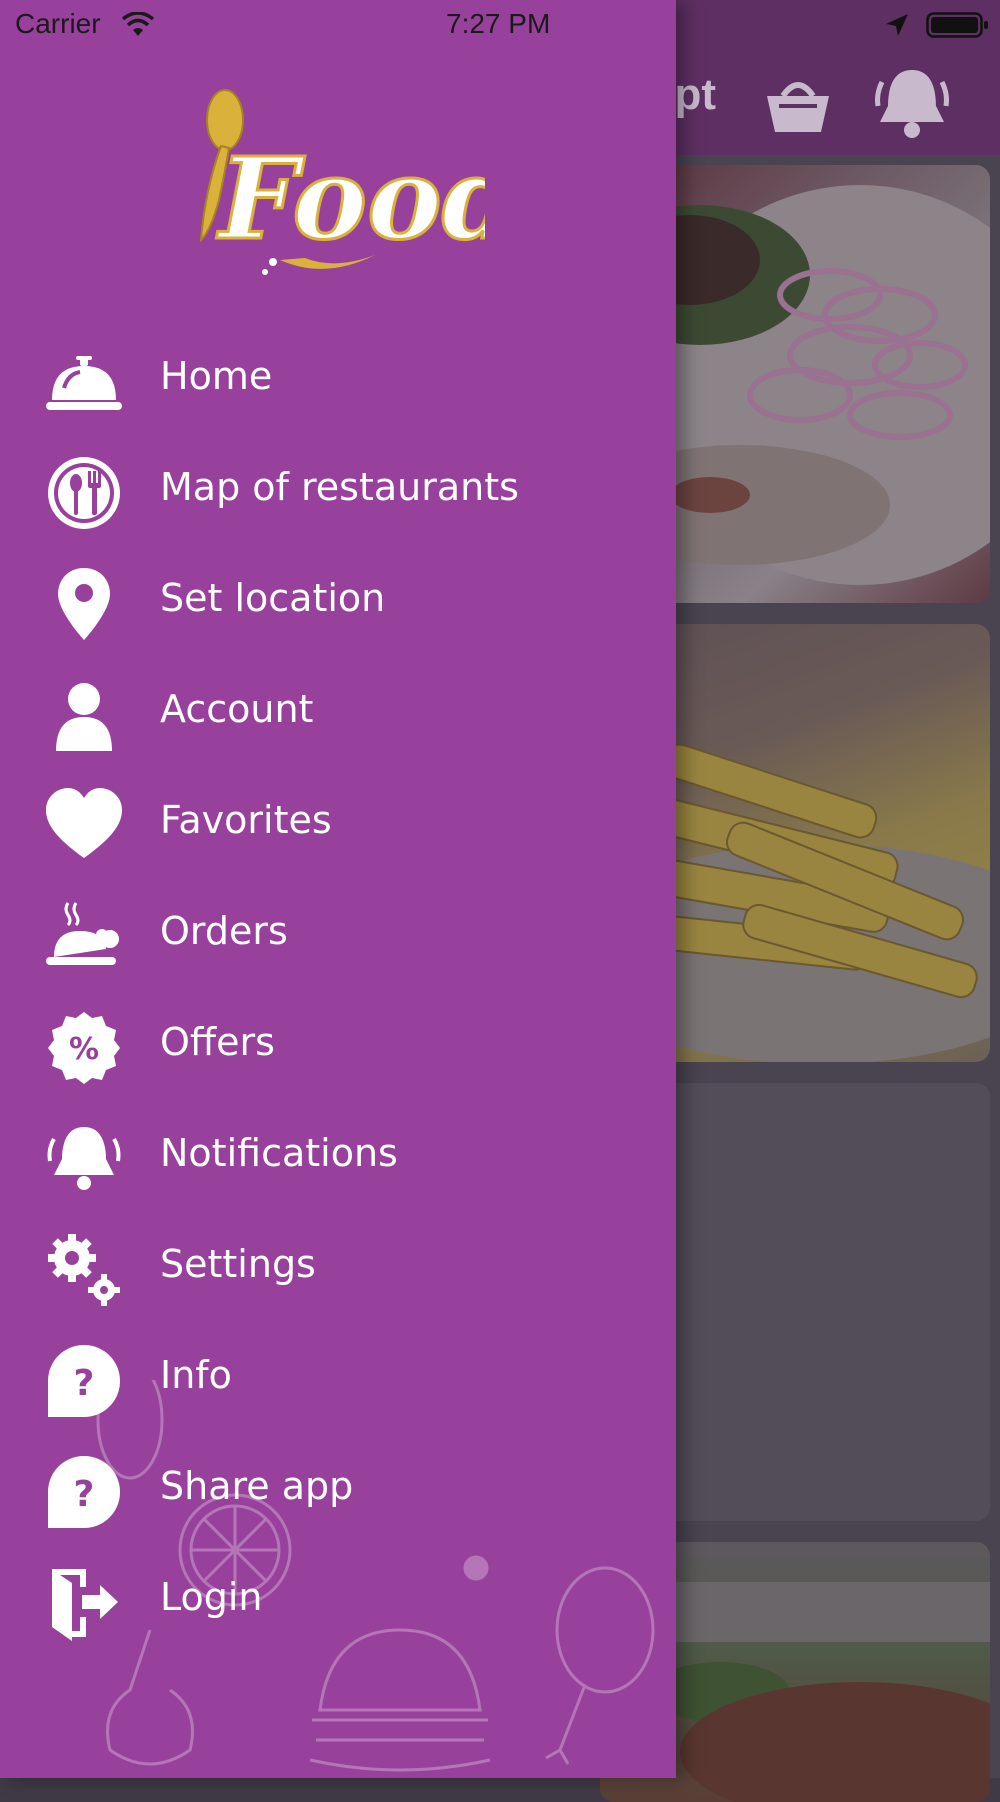  What do you see at coordinates (338, 1268) in the screenshot?
I see `menu-item-settings: Settings` at bounding box center [338, 1268].